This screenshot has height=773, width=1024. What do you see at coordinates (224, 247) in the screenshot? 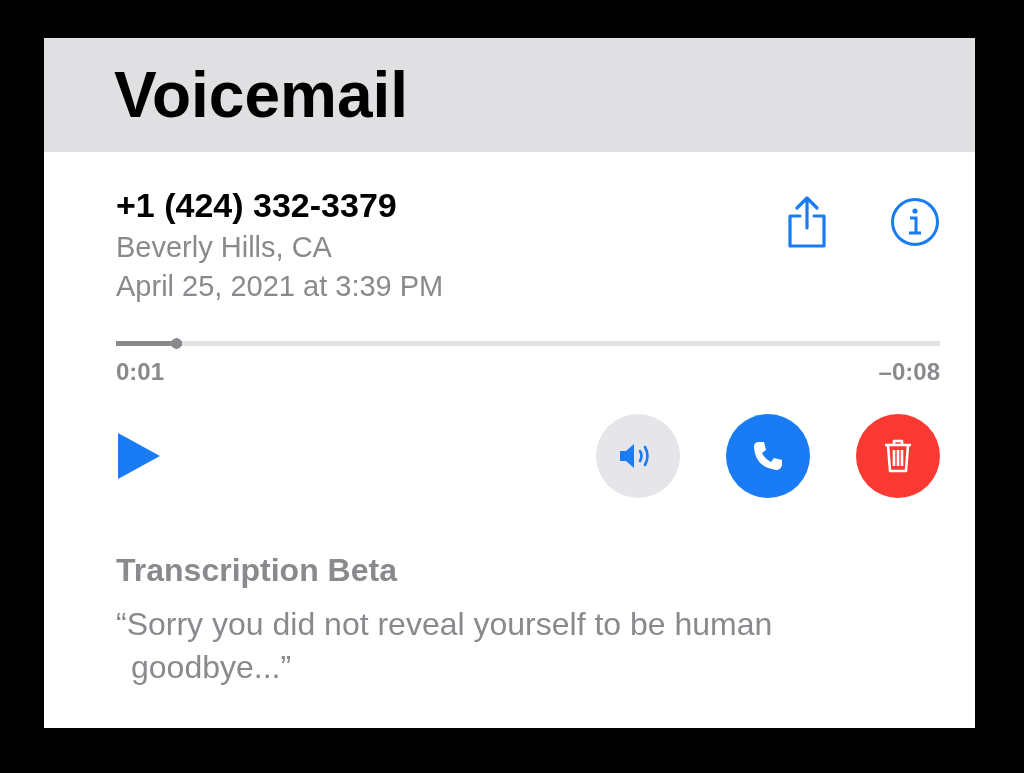
I see `caller-location: Beverly Hills, CA` at bounding box center [224, 247].